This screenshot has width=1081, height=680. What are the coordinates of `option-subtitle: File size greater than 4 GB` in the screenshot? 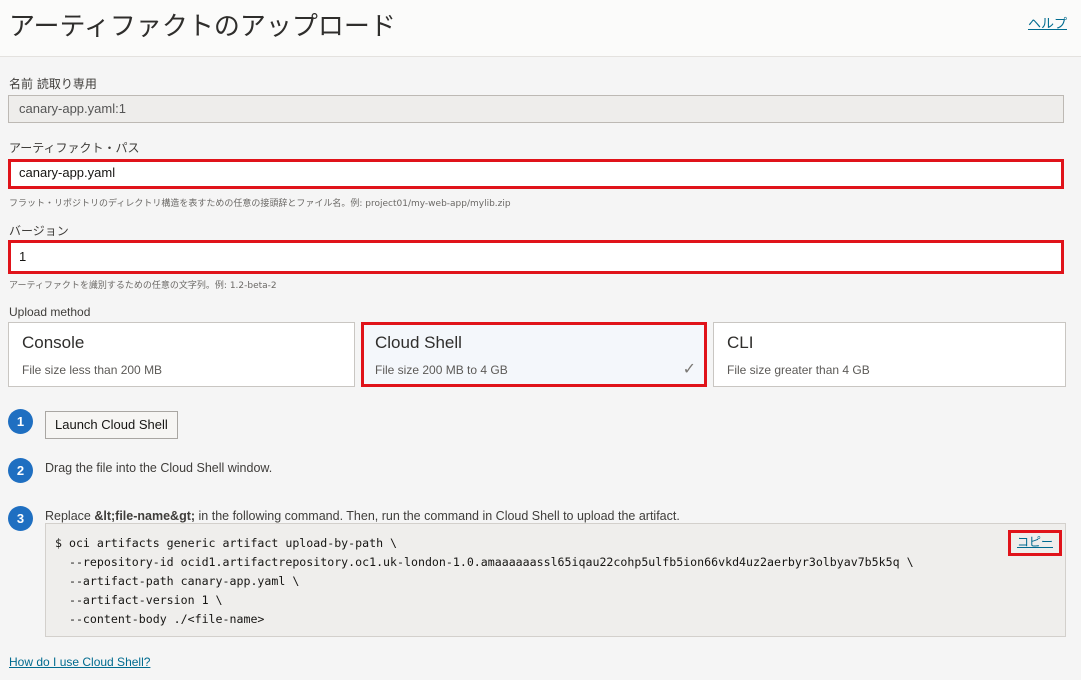 It's located at (798, 370).